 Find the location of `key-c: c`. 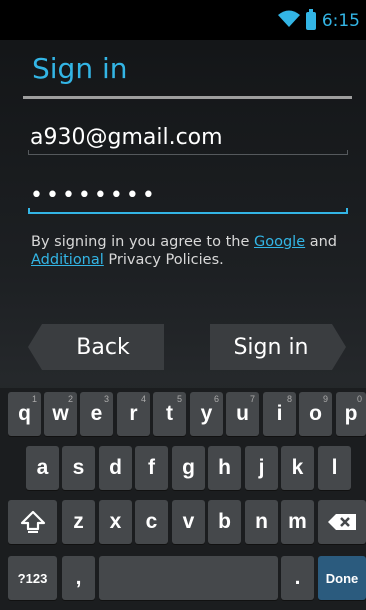

key-c: c is located at coordinates (151, 522).